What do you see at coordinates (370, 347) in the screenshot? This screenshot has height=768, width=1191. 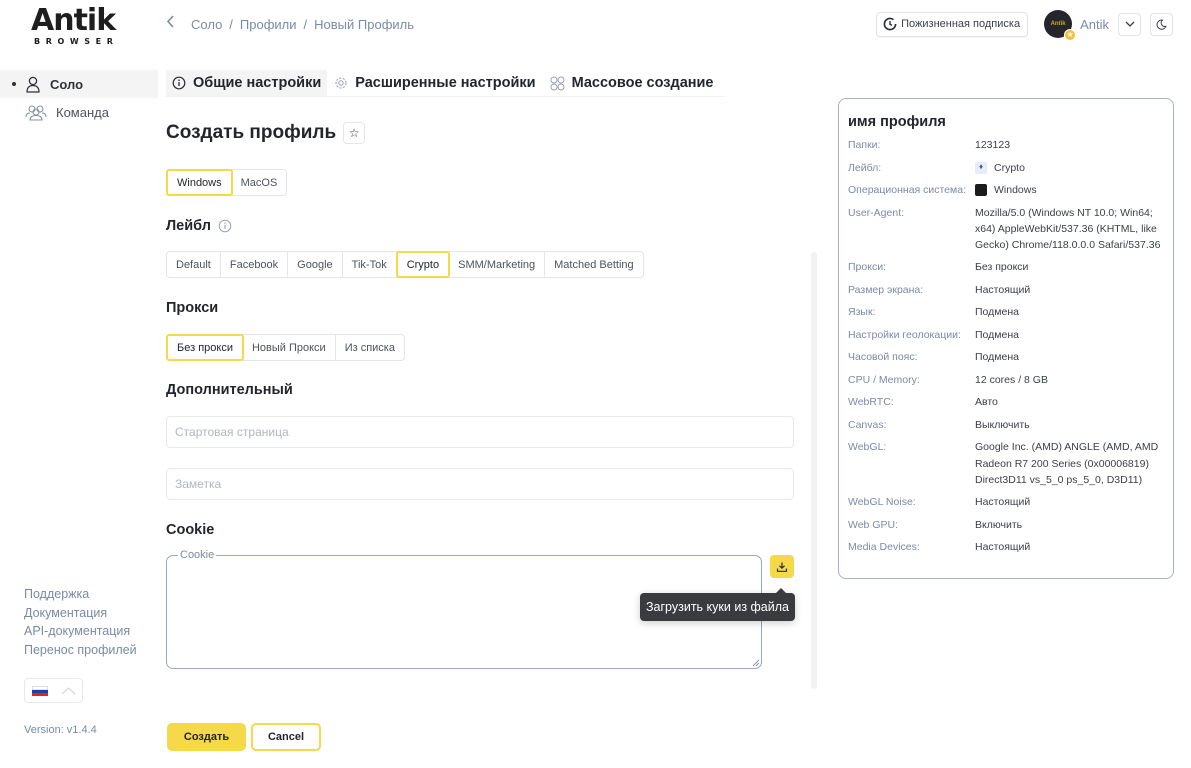 I see `proxy-option-list: Из списка` at bounding box center [370, 347].